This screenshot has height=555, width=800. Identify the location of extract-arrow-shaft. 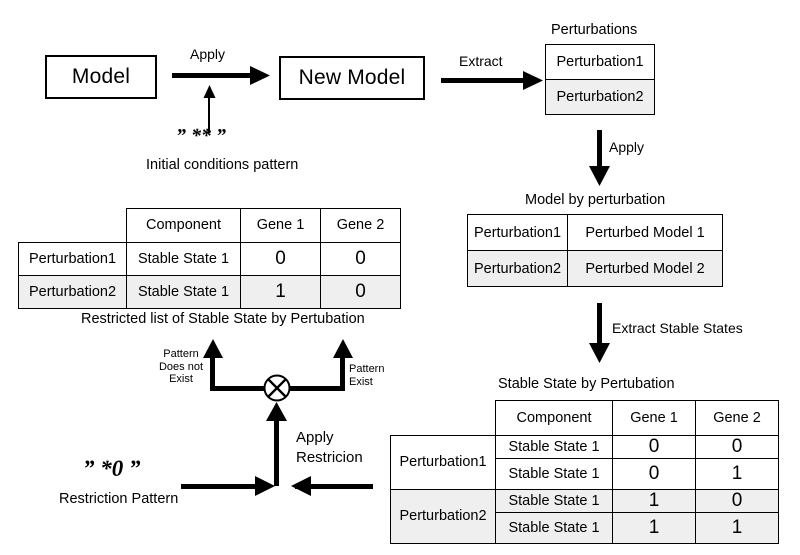
(483, 80).